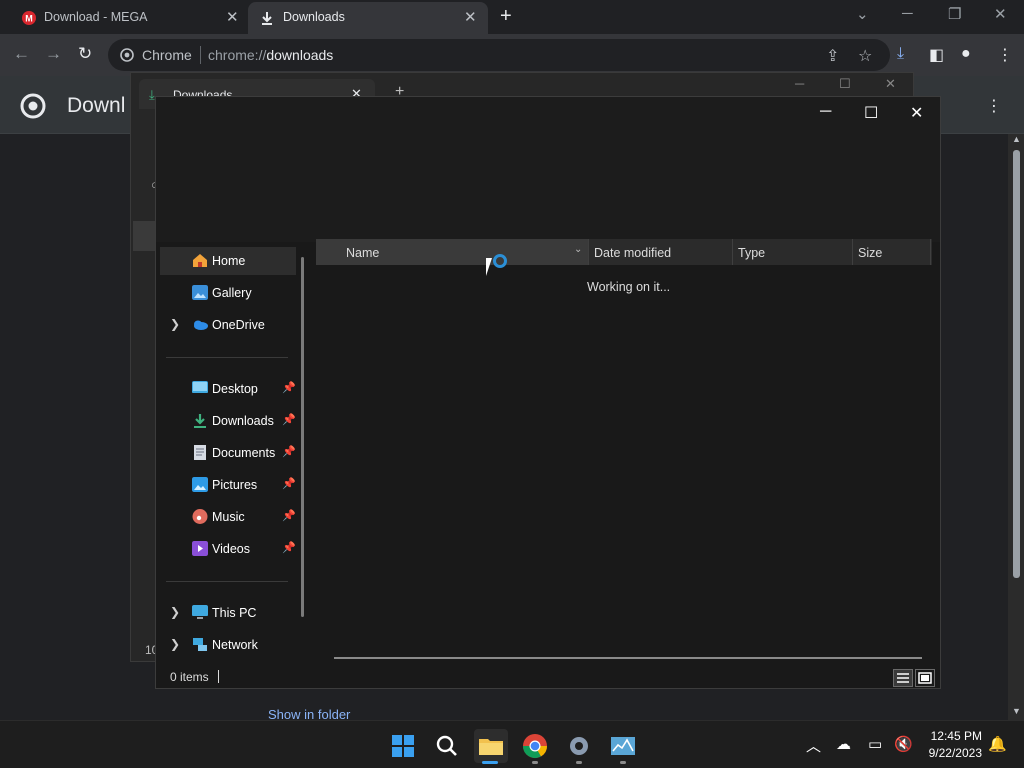 The height and width of the screenshot is (768, 1024). What do you see at coordinates (949, 753) in the screenshot?
I see `clock-date: 9/22/2023` at bounding box center [949, 753].